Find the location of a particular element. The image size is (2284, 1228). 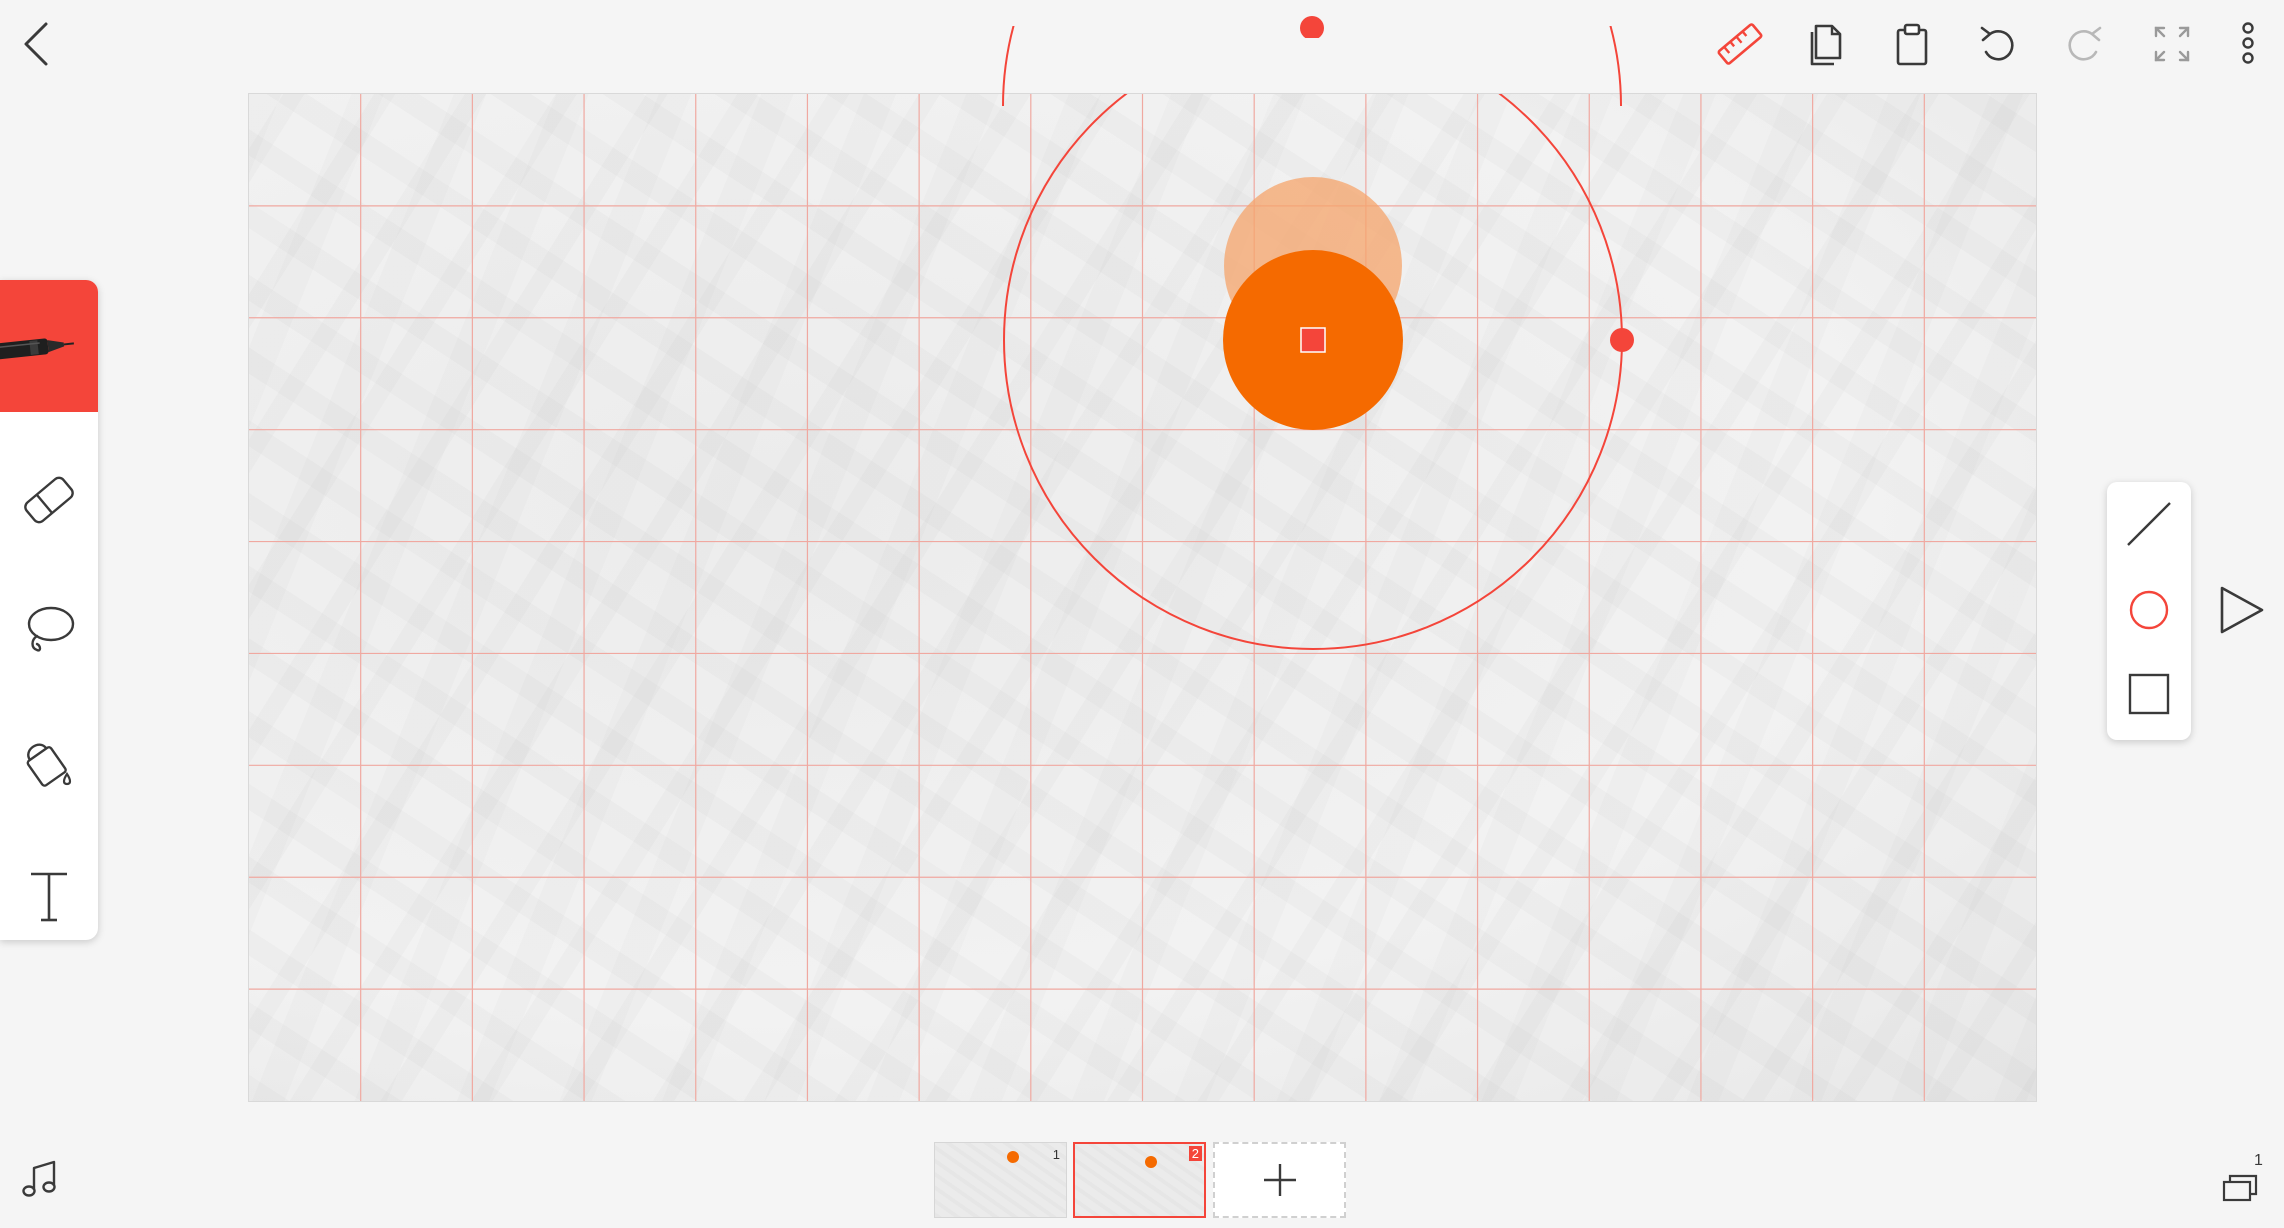

clipboard-icon is located at coordinates (1912, 44).